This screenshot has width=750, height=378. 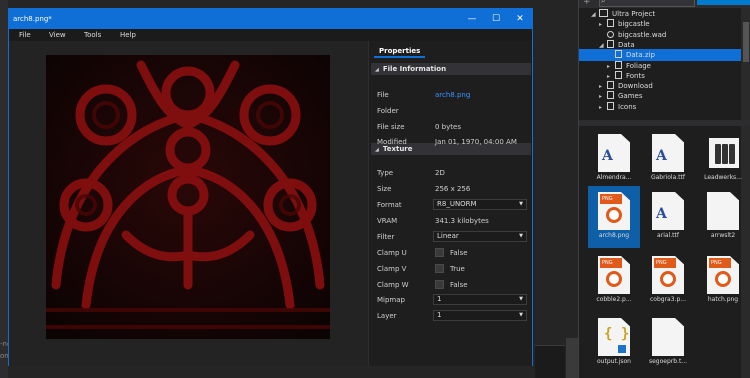 I want to click on asset-item: PNG arch8.png, so click(x=614, y=217).